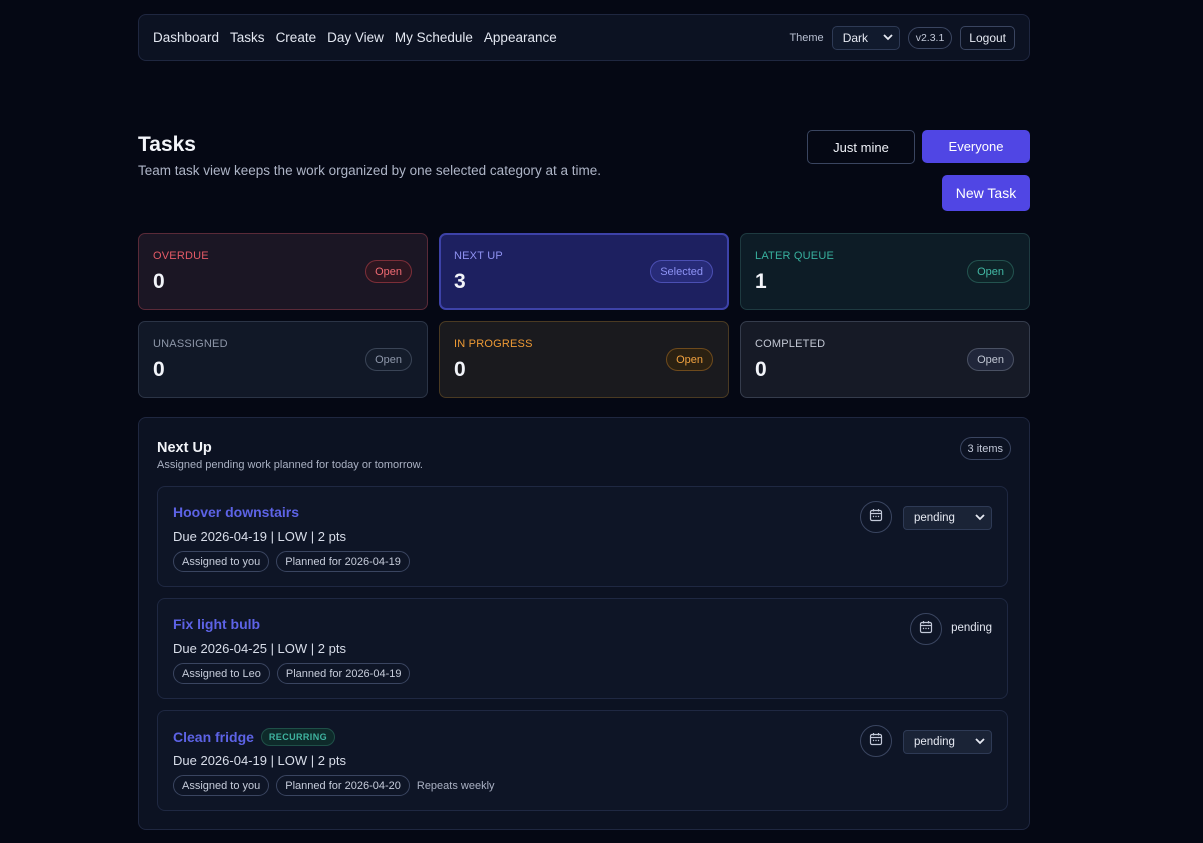  Describe the element at coordinates (298, 737) in the screenshot. I see `recurring-badge: RECURRING` at that location.